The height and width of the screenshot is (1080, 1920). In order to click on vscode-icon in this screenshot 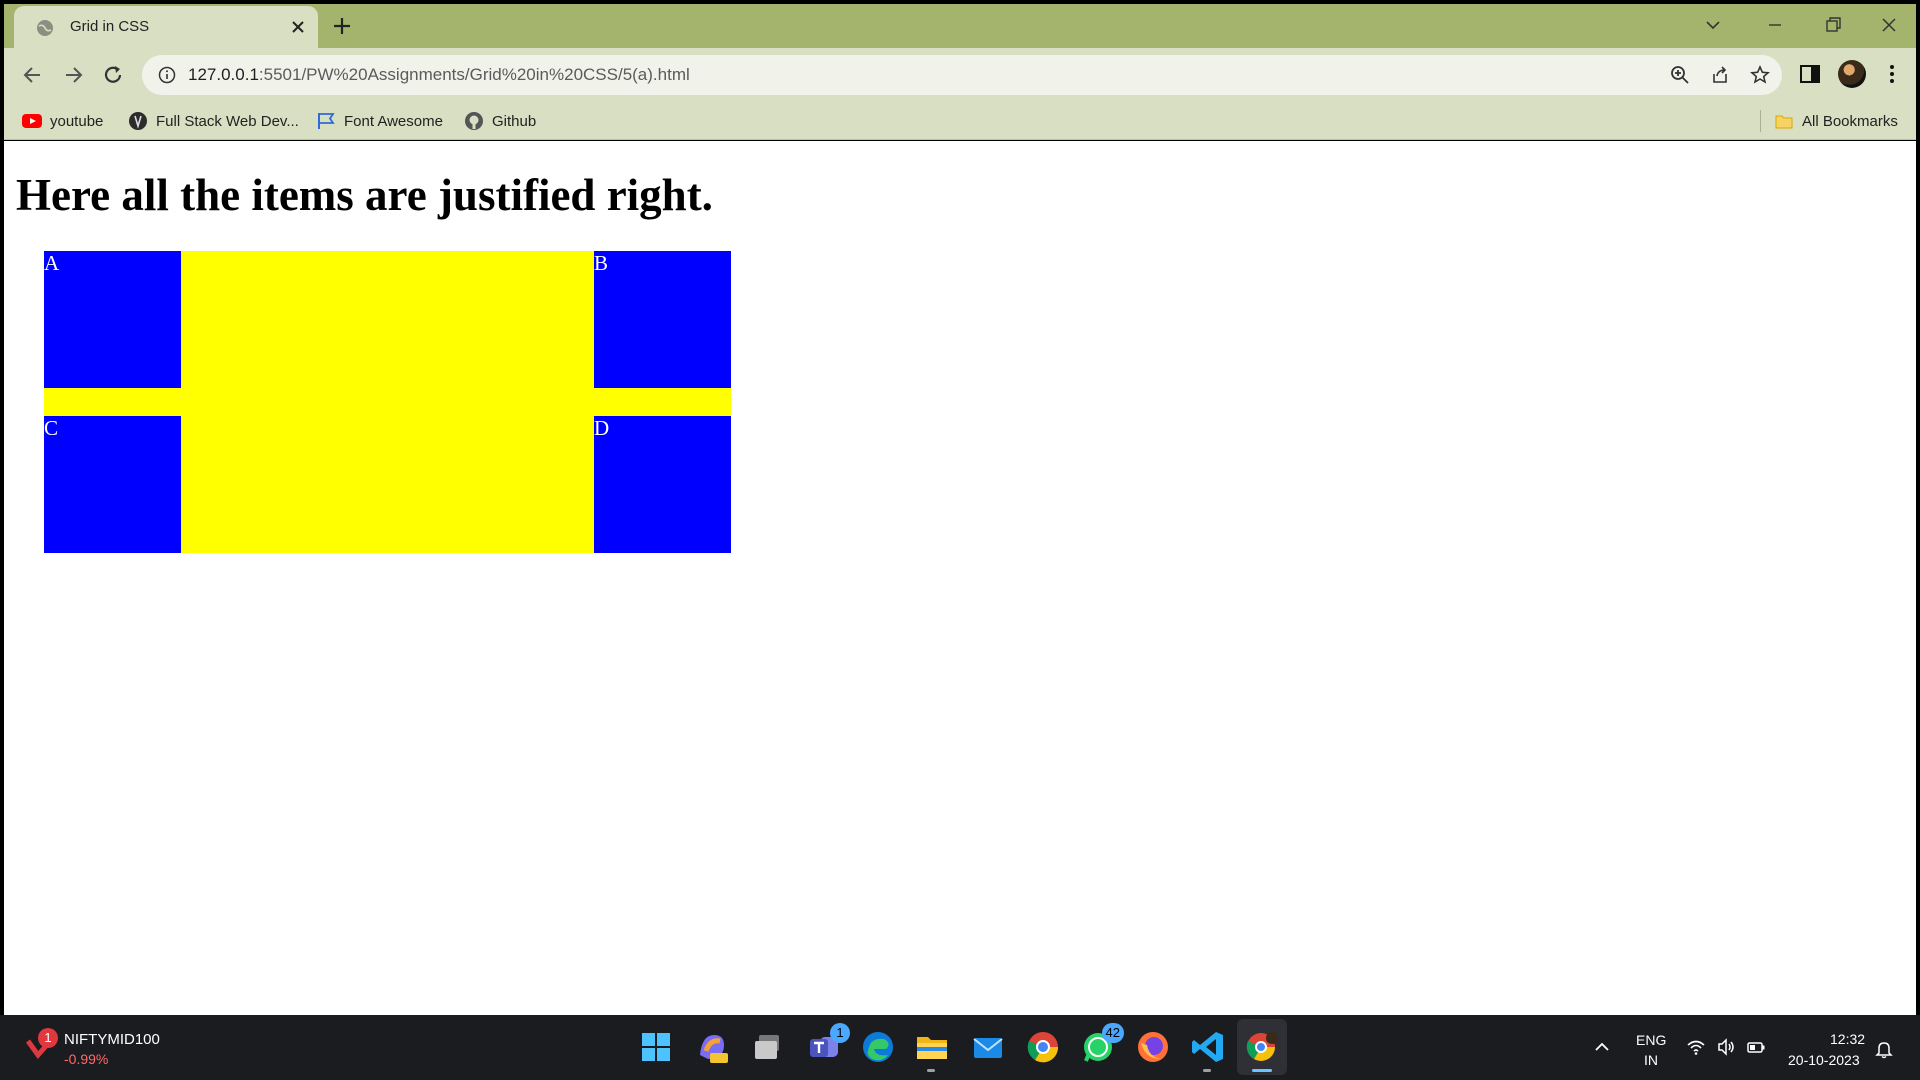, I will do `click(1208, 1047)`.